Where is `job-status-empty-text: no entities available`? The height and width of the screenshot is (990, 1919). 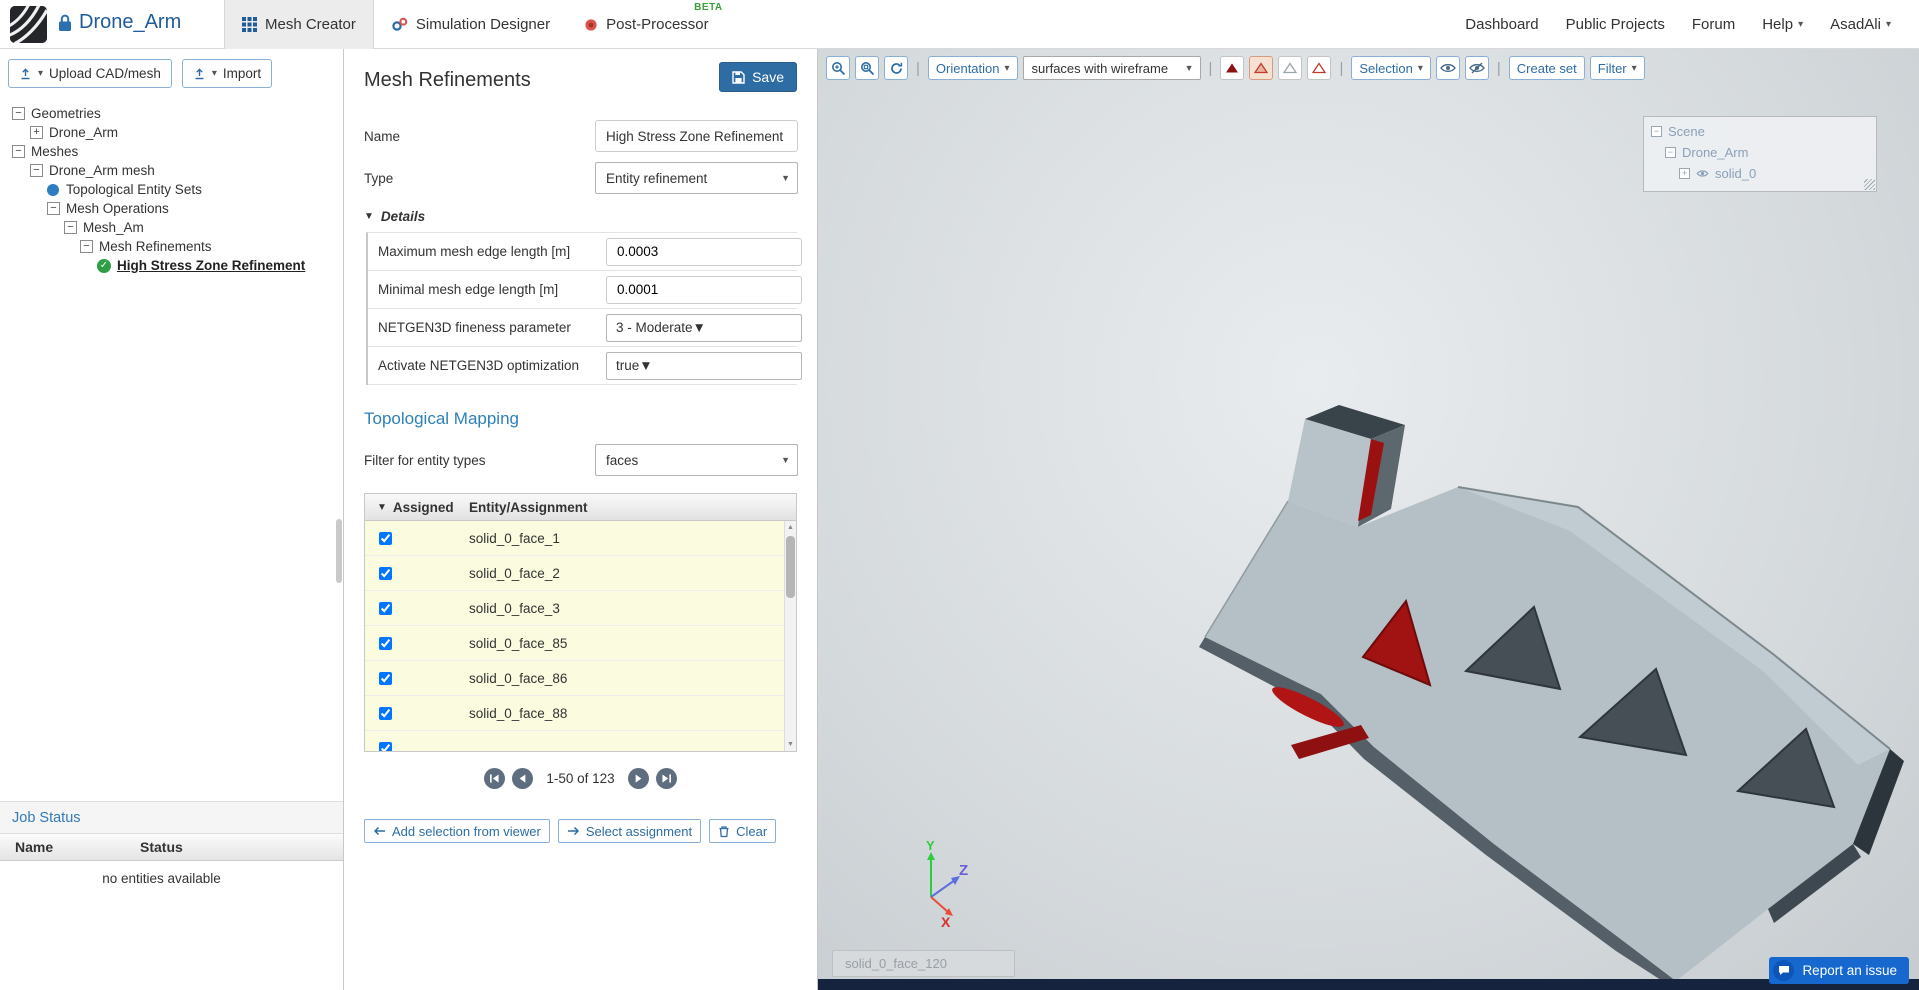
job-status-empty-text: no entities available is located at coordinates (161, 878).